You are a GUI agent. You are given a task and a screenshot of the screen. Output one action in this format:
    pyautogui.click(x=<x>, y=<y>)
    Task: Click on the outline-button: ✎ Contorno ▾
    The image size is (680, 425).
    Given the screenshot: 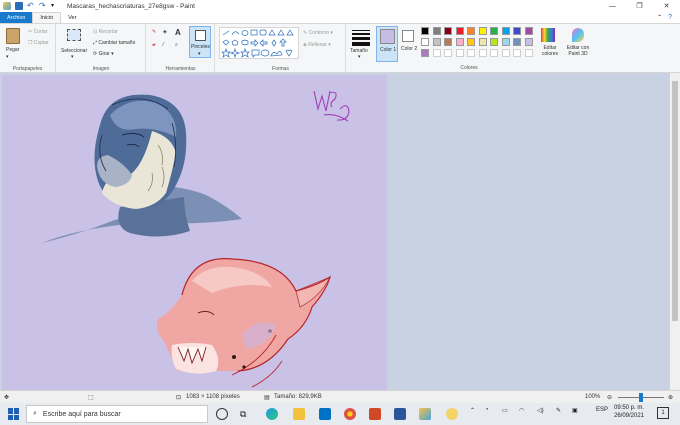 What is the action you would take?
    pyautogui.click(x=318, y=33)
    